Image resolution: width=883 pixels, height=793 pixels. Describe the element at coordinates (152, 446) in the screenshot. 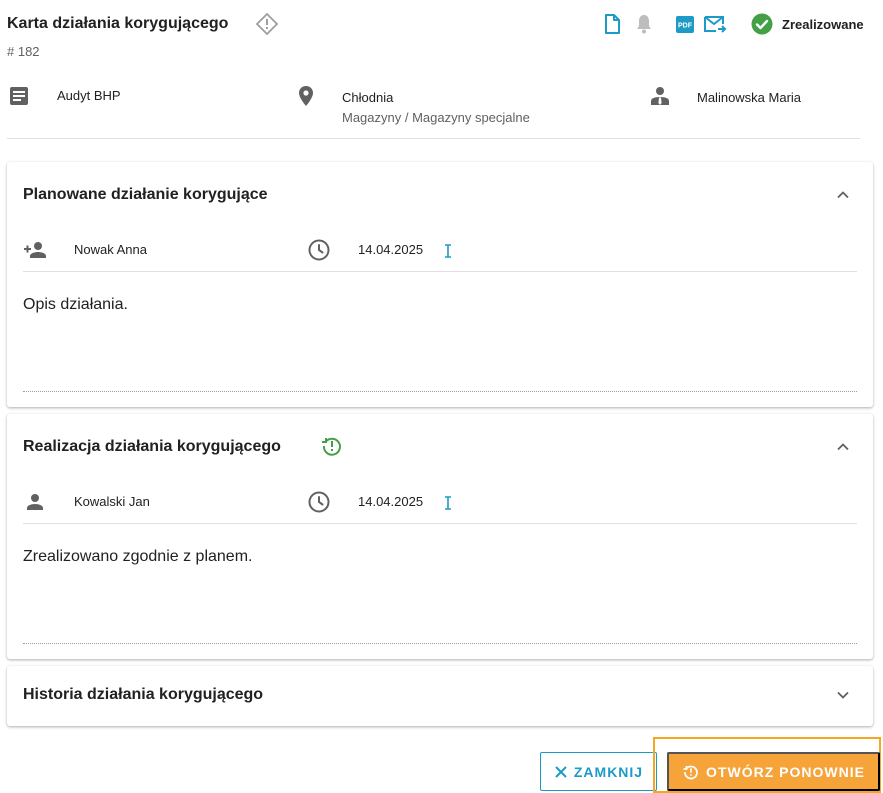

I see `realization-panel-title: Realizacja działania korygującego` at that location.